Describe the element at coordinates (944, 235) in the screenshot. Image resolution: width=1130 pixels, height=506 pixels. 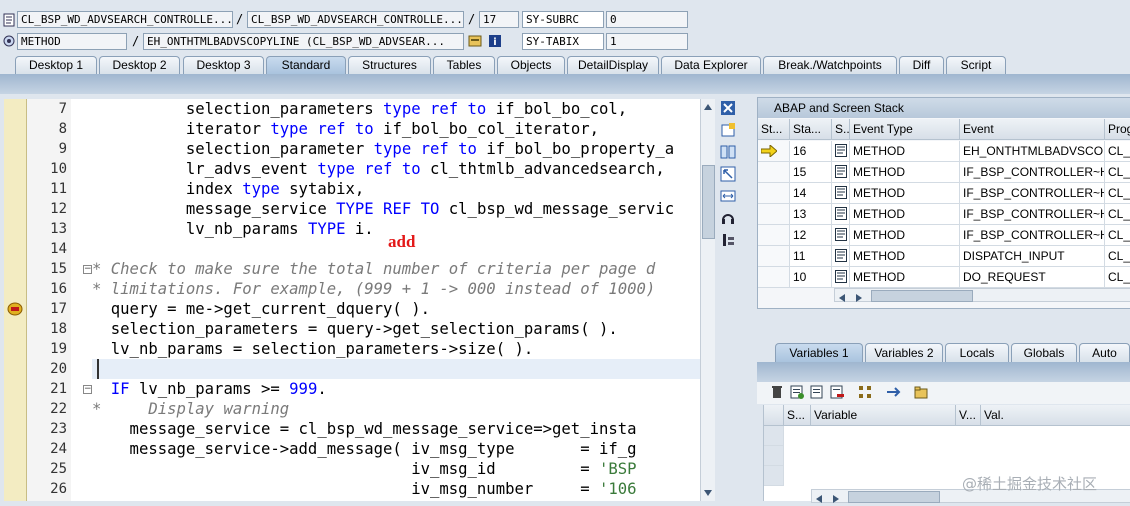
I see `stack-row: 12 METHODIF_BSP_CONTROLLER~H...CL_E` at that location.